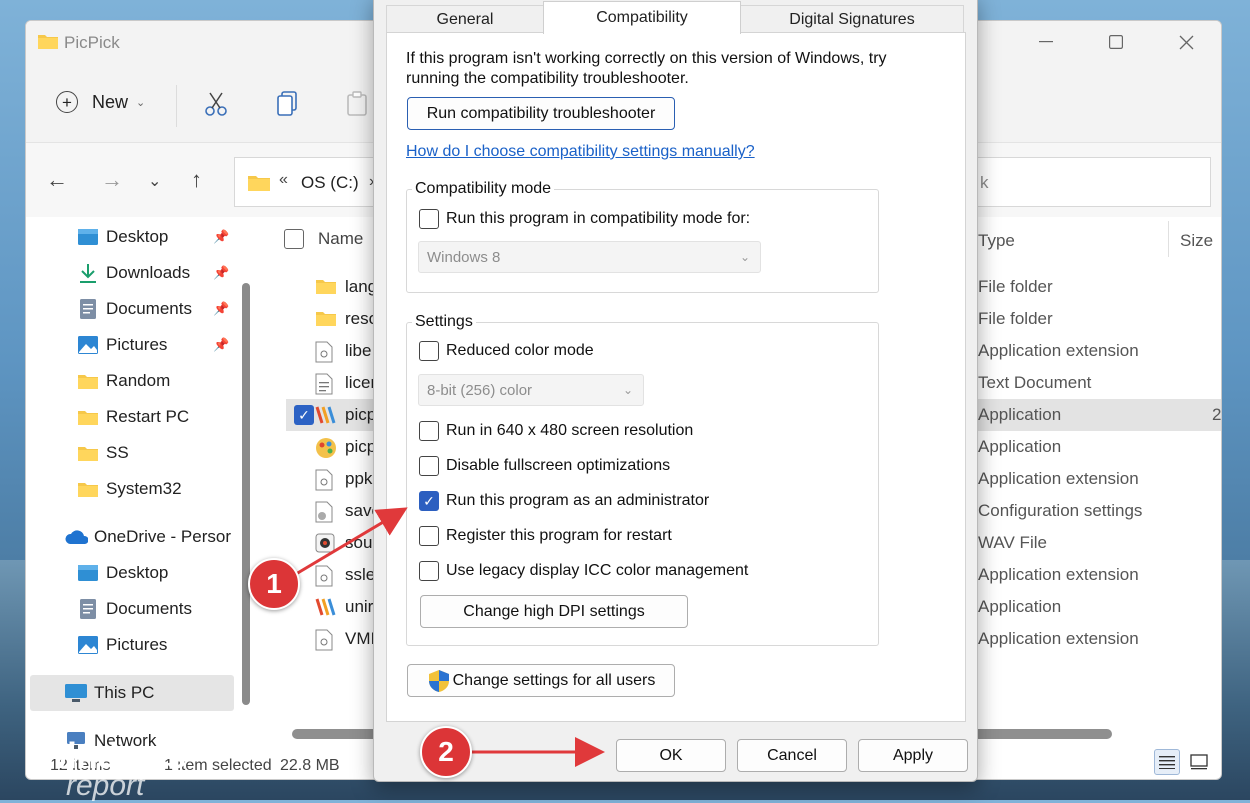  What do you see at coordinates (446, 752) in the screenshot?
I see `step-2-marker: 2` at bounding box center [446, 752].